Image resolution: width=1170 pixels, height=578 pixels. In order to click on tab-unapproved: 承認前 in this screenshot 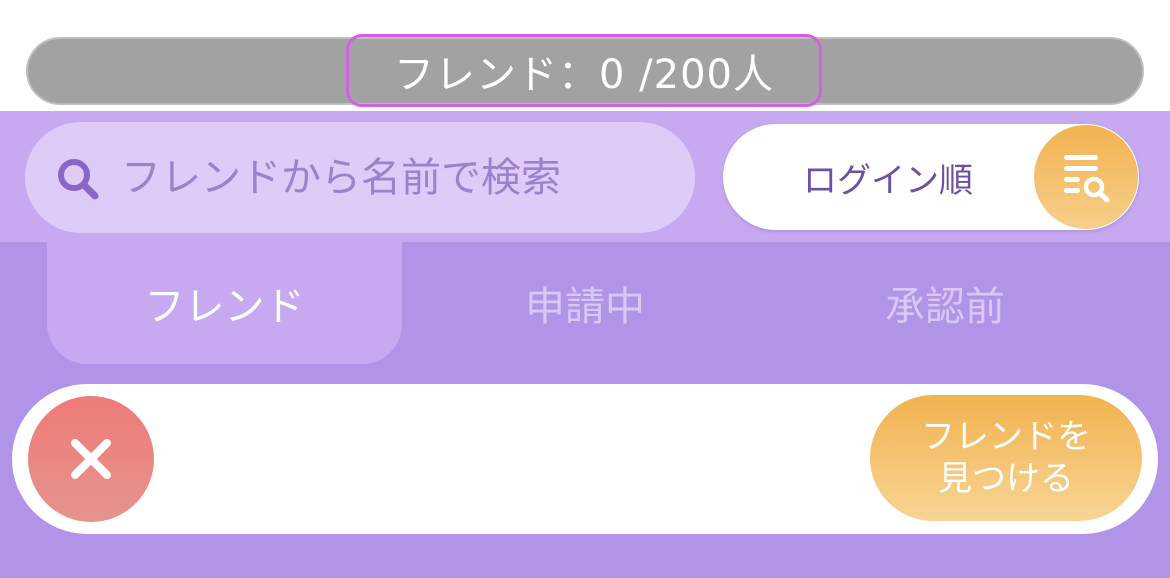, I will do `click(945, 303)`.